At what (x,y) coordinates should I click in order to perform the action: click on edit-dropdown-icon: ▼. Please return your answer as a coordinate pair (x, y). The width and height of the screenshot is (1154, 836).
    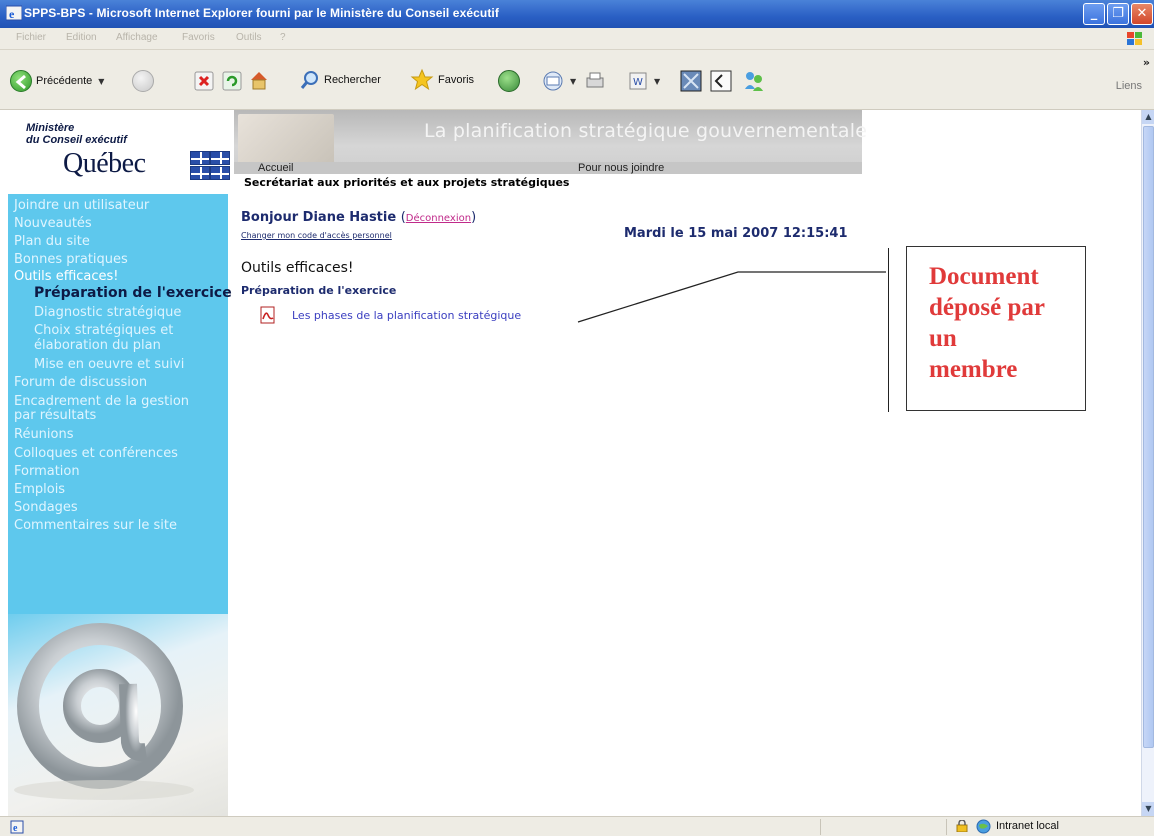
    Looking at the image, I should click on (657, 81).